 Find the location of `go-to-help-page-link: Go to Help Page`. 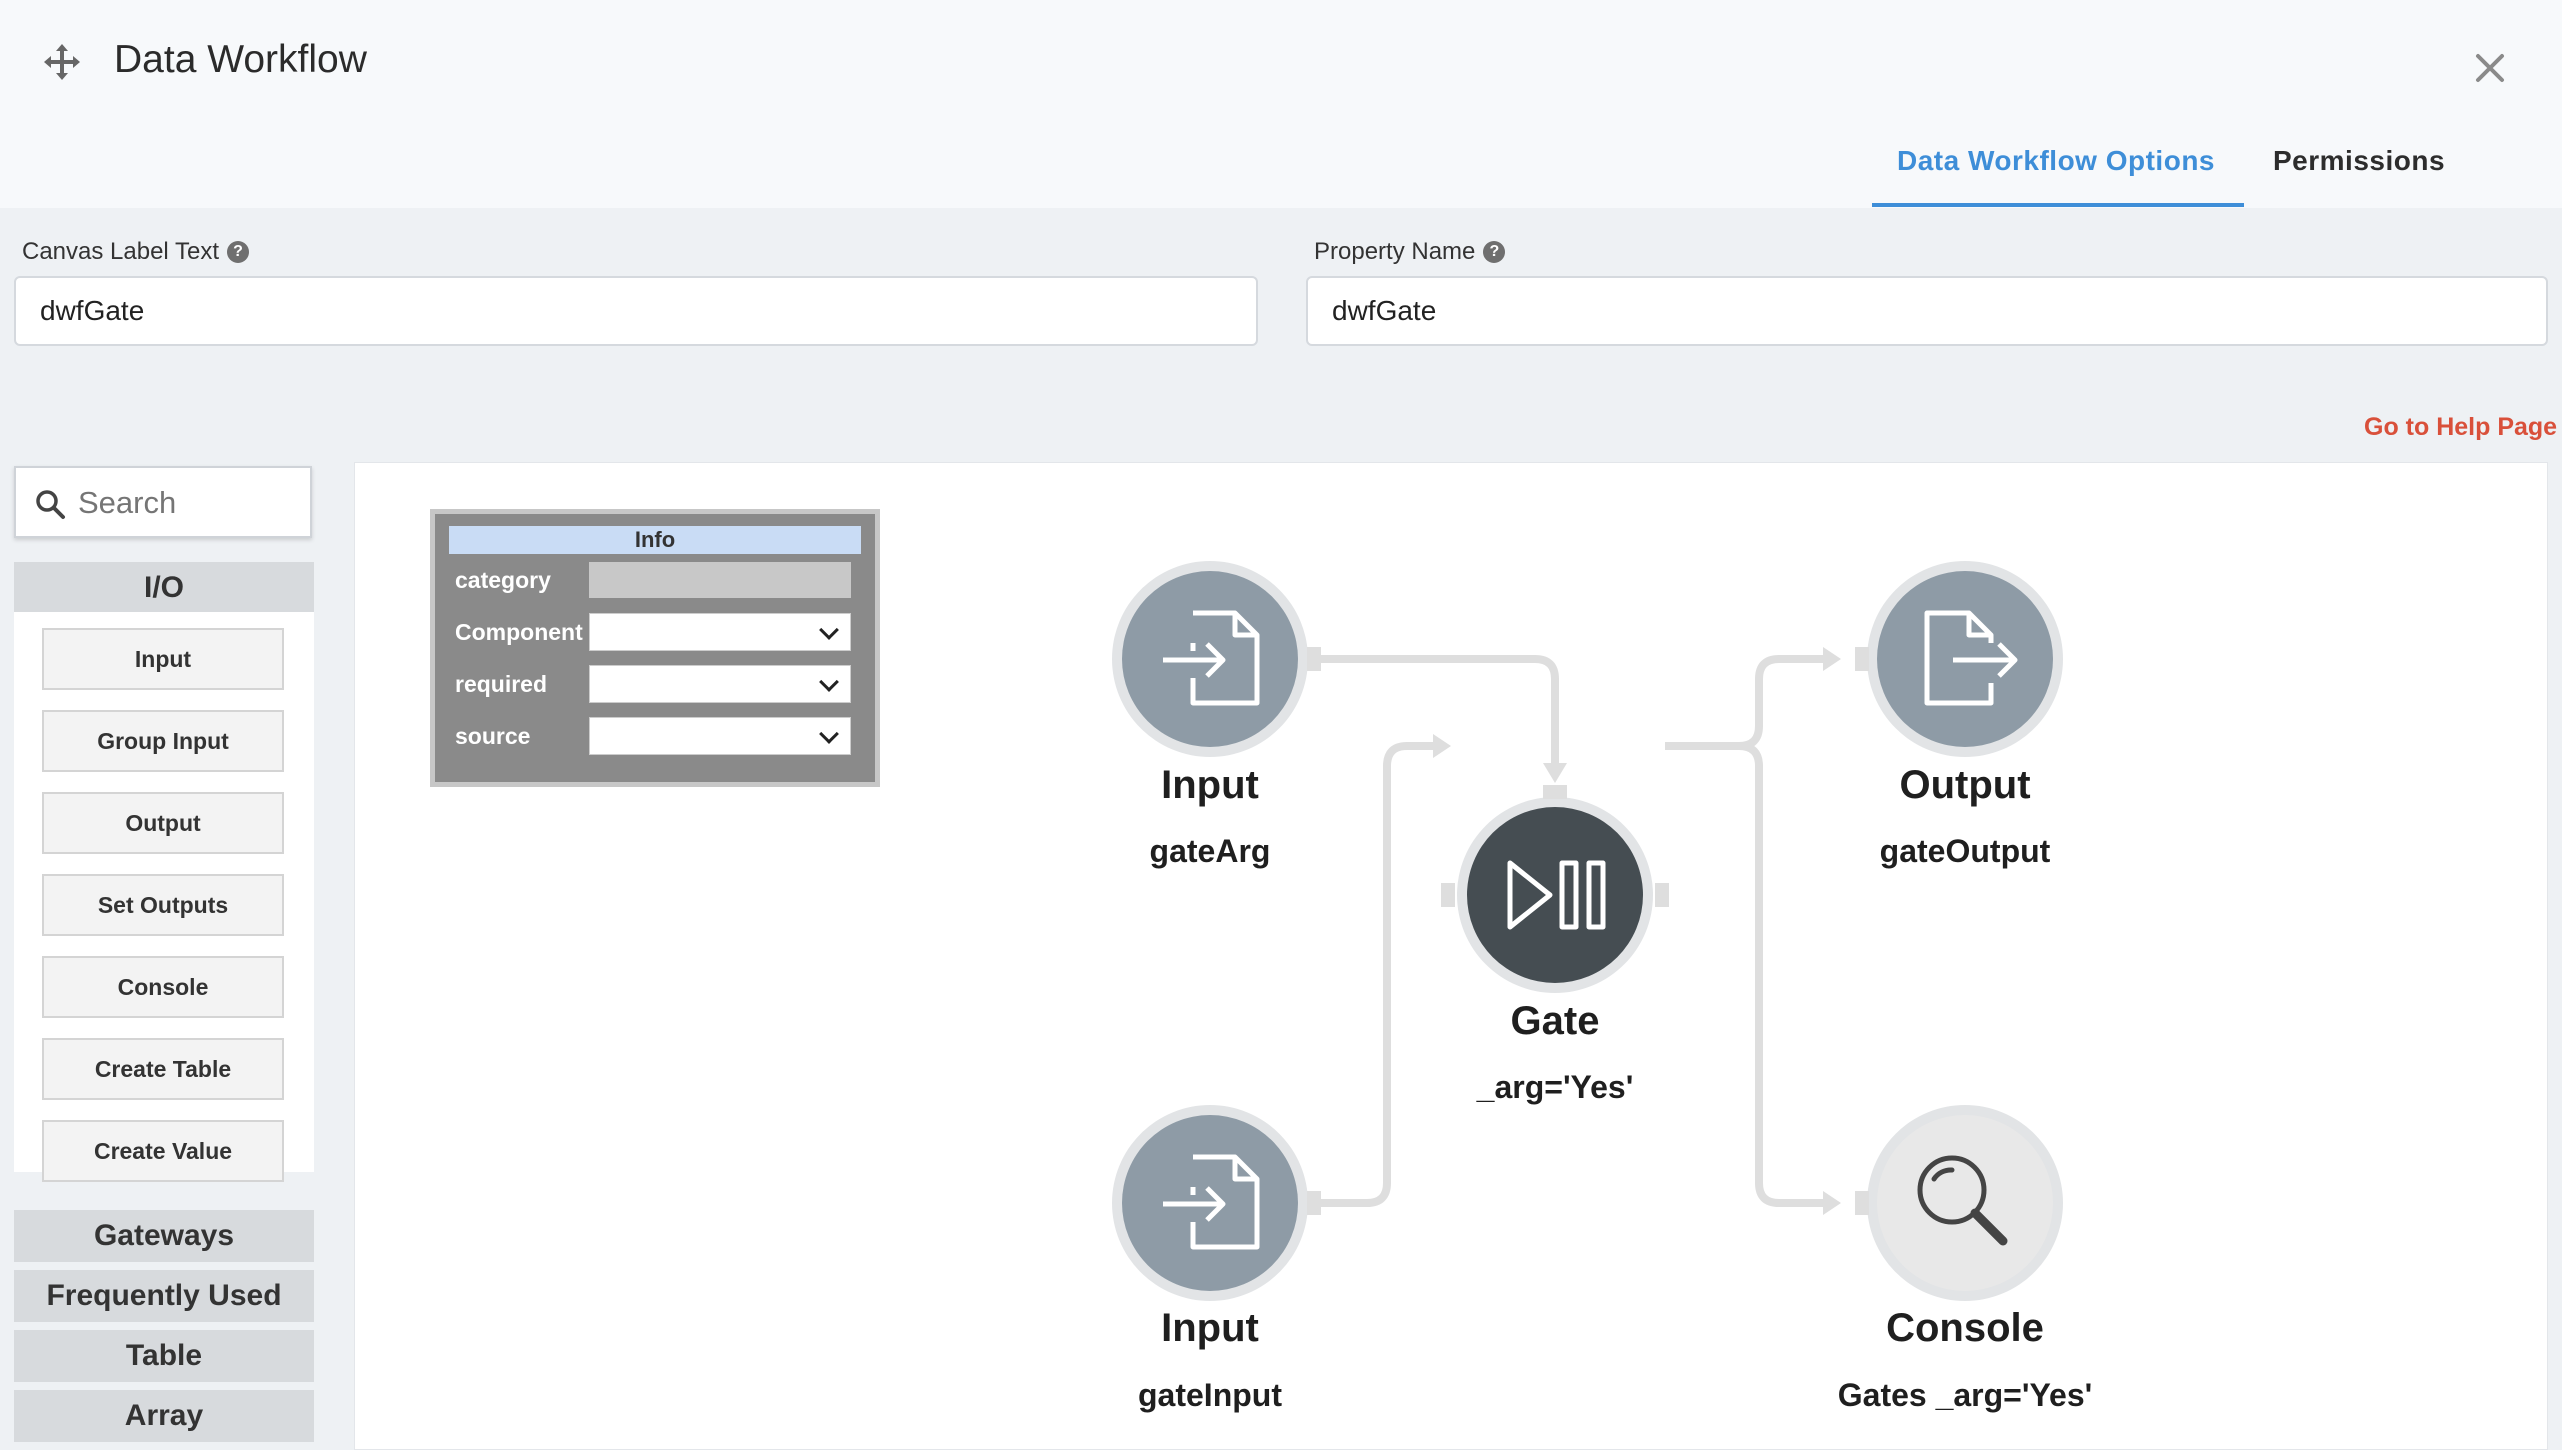

go-to-help-page-link: Go to Help Page is located at coordinates (2460, 427).